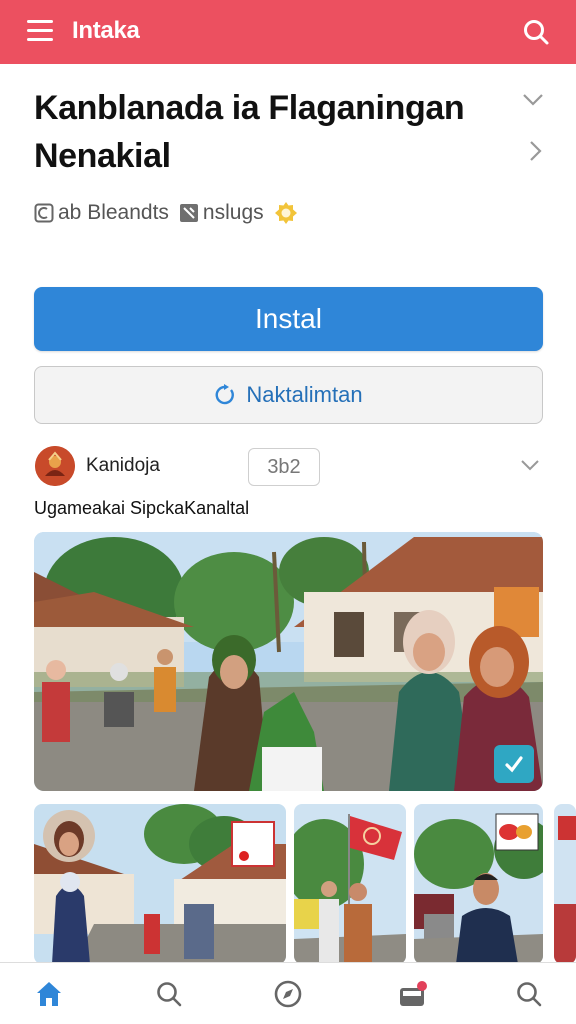 Image resolution: width=576 pixels, height=1024 pixels. What do you see at coordinates (123, 466) in the screenshot?
I see `developer-name: Kanidoja` at bounding box center [123, 466].